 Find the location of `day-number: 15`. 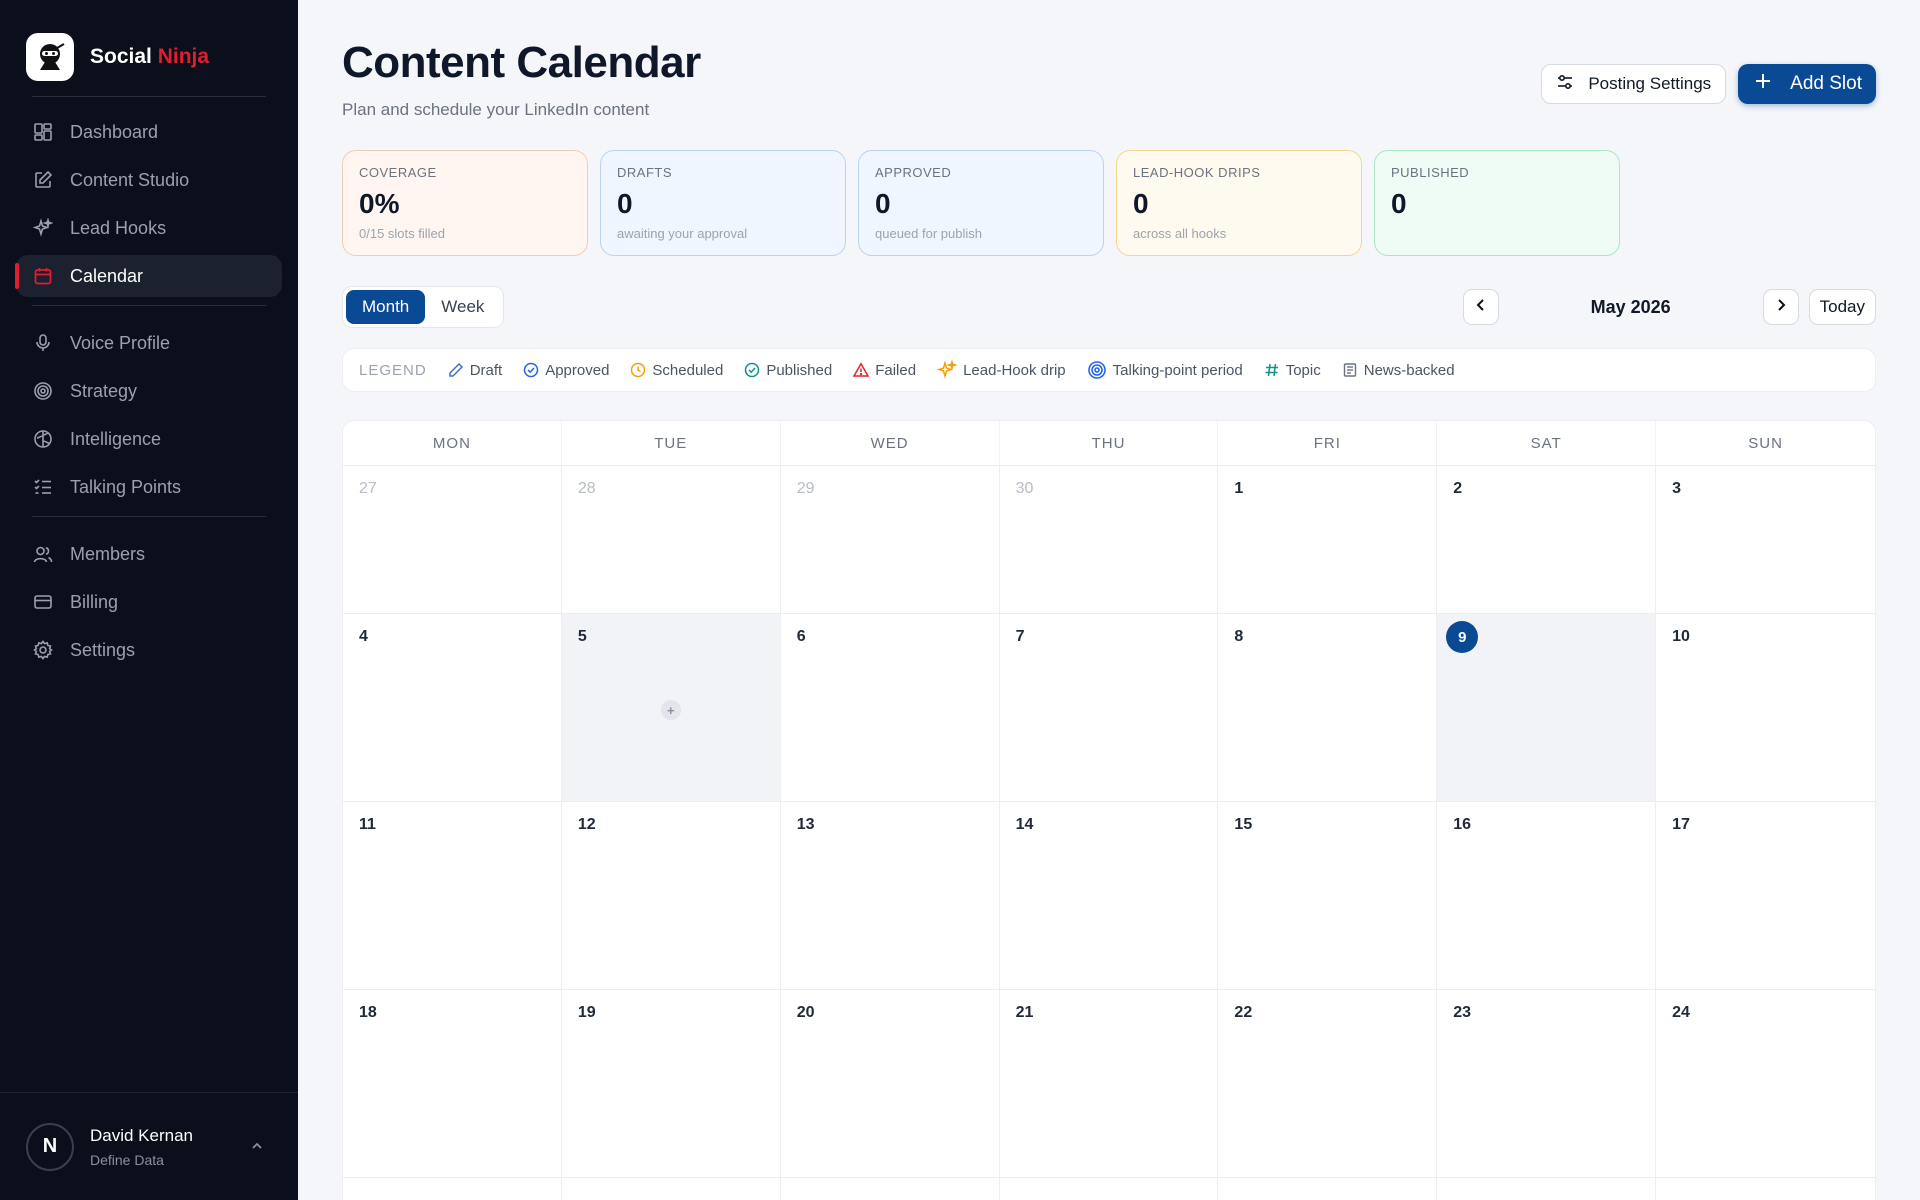

day-number: 15 is located at coordinates (1243, 824).